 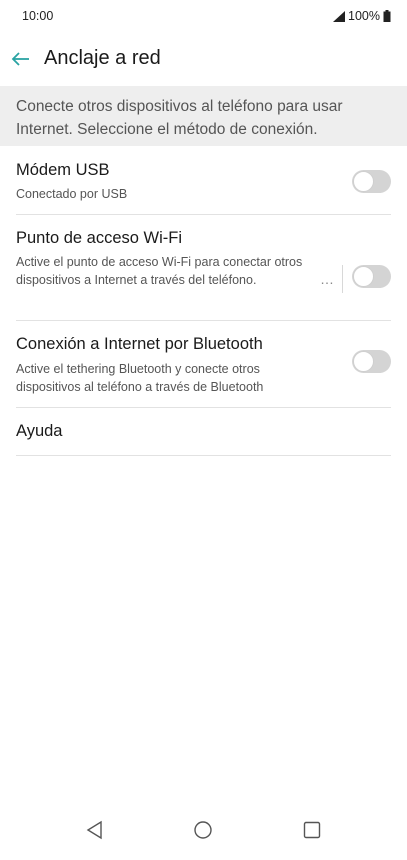 What do you see at coordinates (38, 16) in the screenshot?
I see `status-time: 10:00` at bounding box center [38, 16].